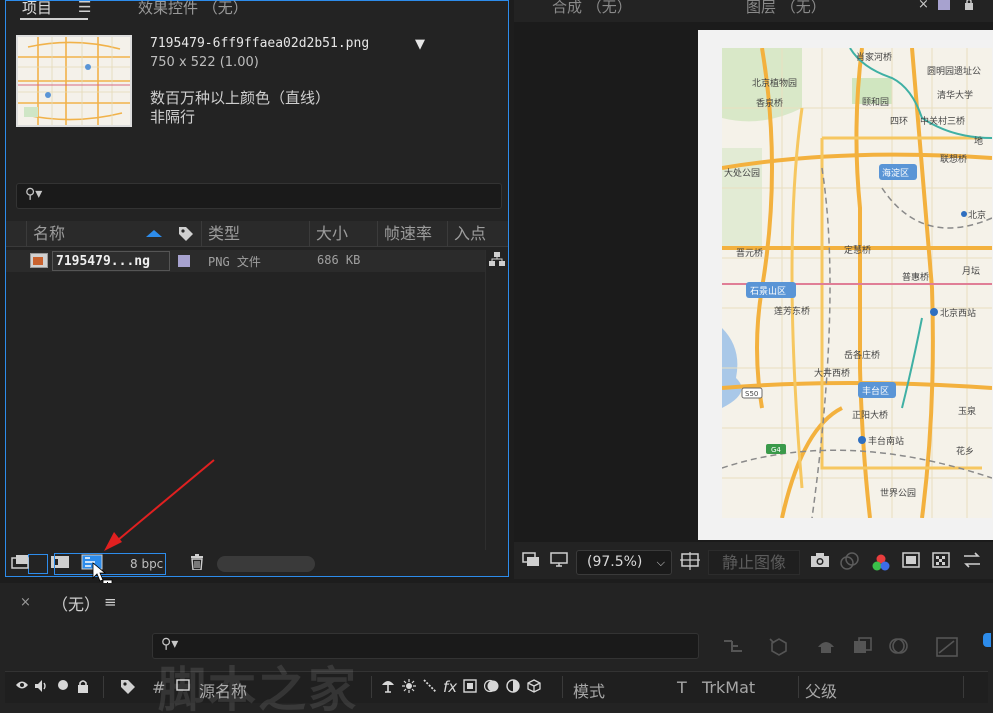 The height and width of the screenshot is (713, 993). Describe the element at coordinates (863, 648) in the screenshot. I see `frame-blending-icon` at that location.